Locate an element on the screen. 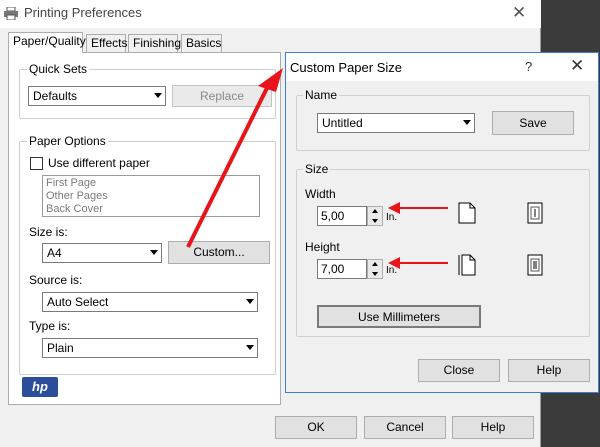 The height and width of the screenshot is (447, 600). arrow-custom-to-dialog is located at coordinates (234, 158).